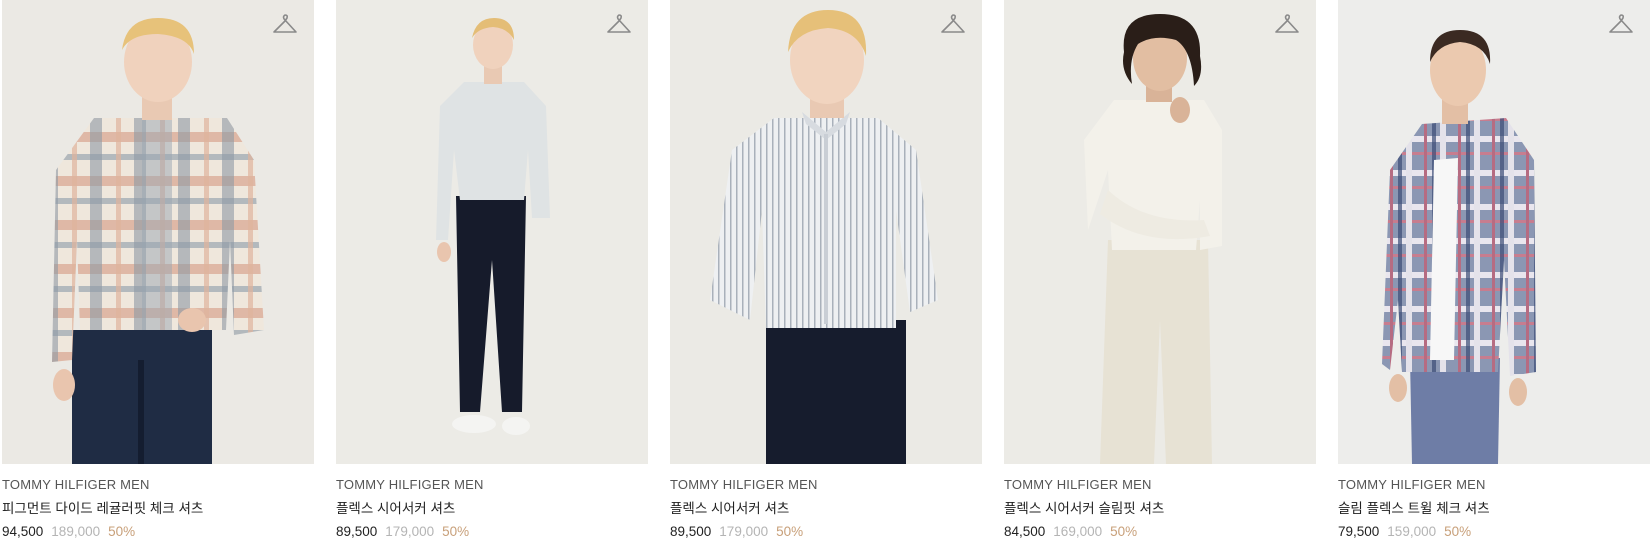  I want to click on original-price: 169,000, so click(1078, 531).